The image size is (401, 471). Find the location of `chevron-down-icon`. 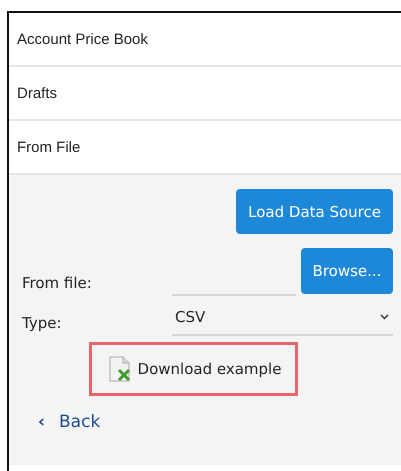

chevron-down-icon is located at coordinates (384, 317).